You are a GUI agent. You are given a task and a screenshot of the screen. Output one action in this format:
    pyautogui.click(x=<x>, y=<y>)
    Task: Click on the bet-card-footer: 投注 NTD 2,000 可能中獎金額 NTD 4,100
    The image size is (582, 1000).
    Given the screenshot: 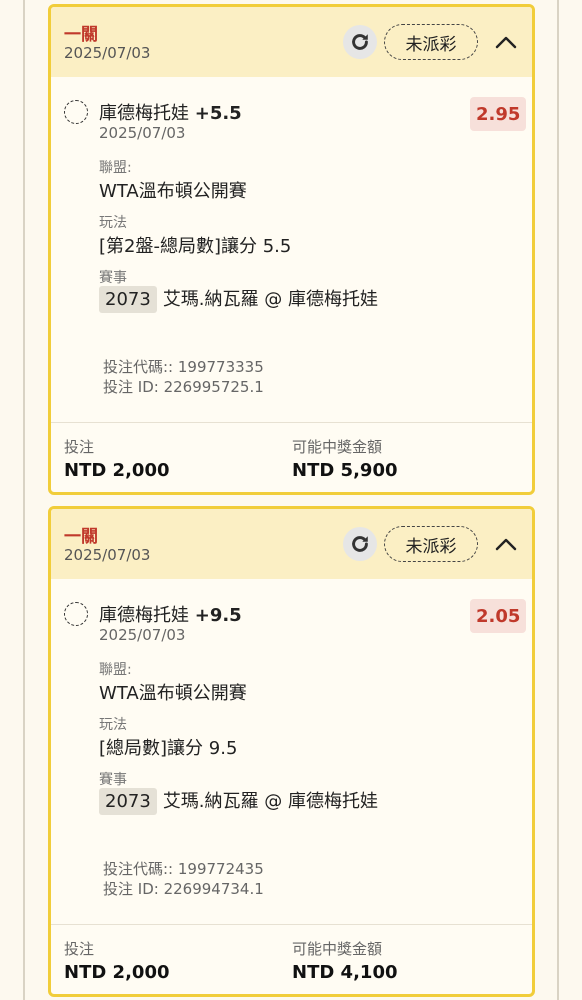 What is the action you would take?
    pyautogui.click(x=291, y=959)
    